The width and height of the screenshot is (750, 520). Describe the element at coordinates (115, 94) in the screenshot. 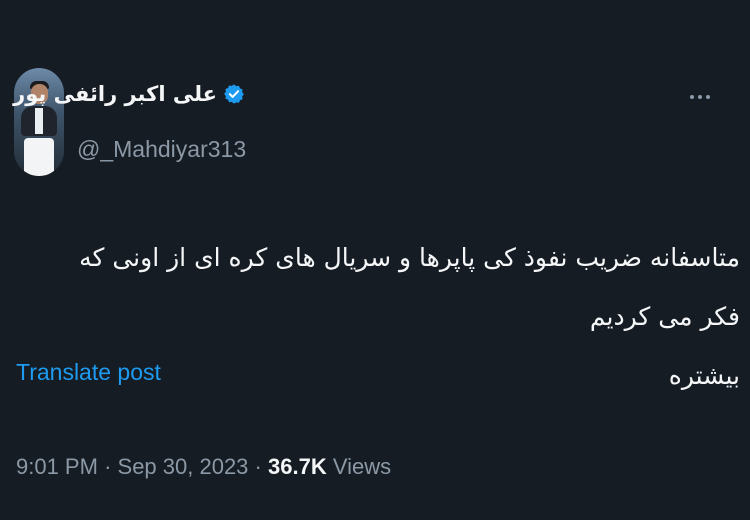

I see `author-display-name: علی اکبر رائفی پور` at that location.